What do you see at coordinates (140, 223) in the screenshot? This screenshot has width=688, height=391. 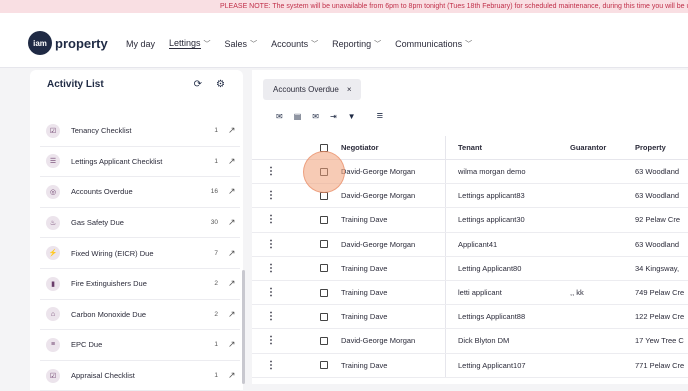 I see `activity-item: ♨ Gas Safety Due 30 ↗` at bounding box center [140, 223].